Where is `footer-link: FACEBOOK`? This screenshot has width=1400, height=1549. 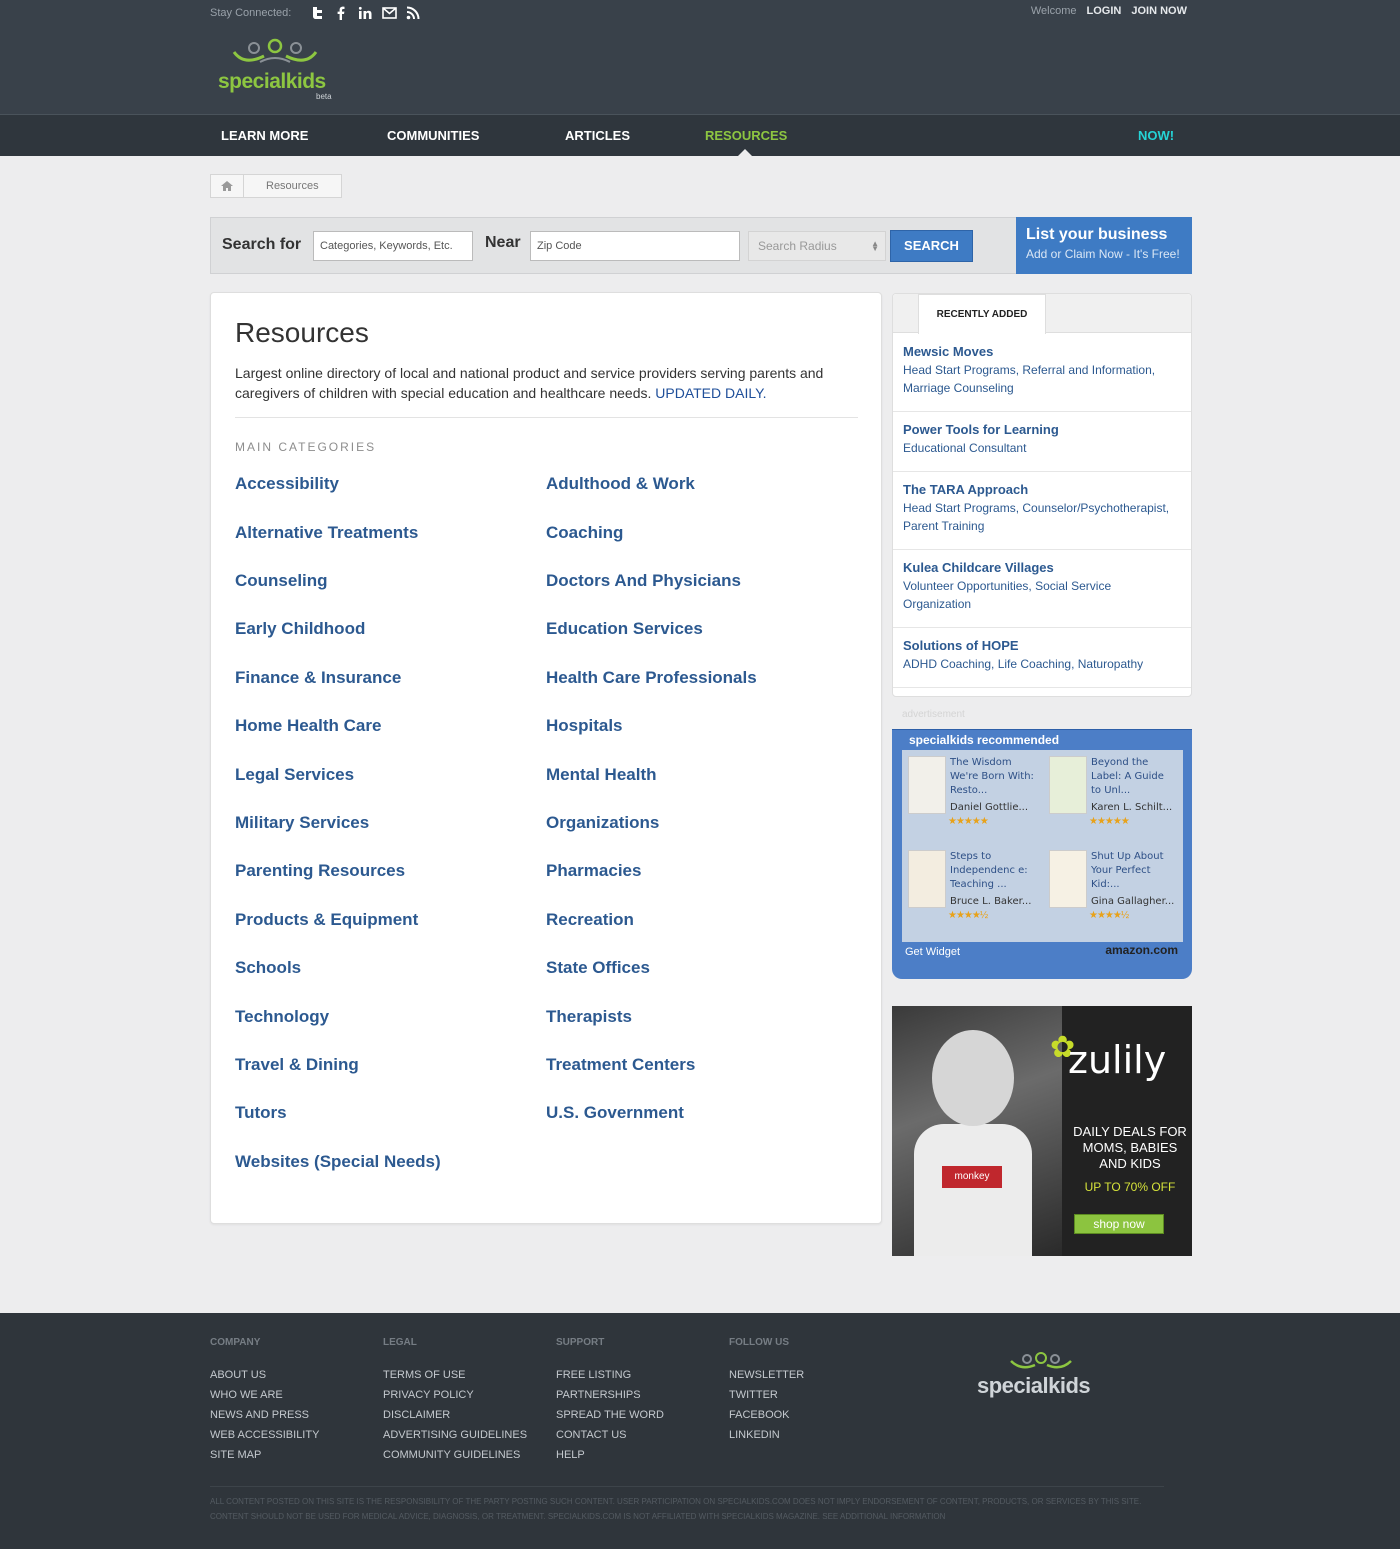 footer-link: FACEBOOK is located at coordinates (766, 1415).